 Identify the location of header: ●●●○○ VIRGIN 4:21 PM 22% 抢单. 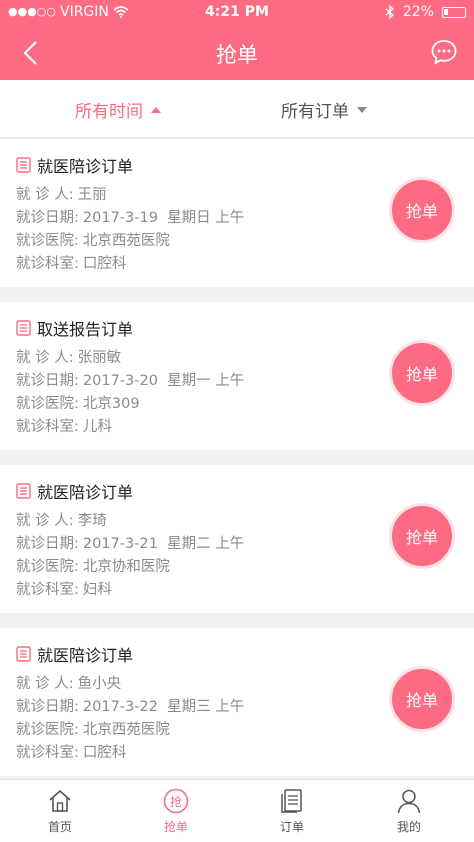
(237, 40).